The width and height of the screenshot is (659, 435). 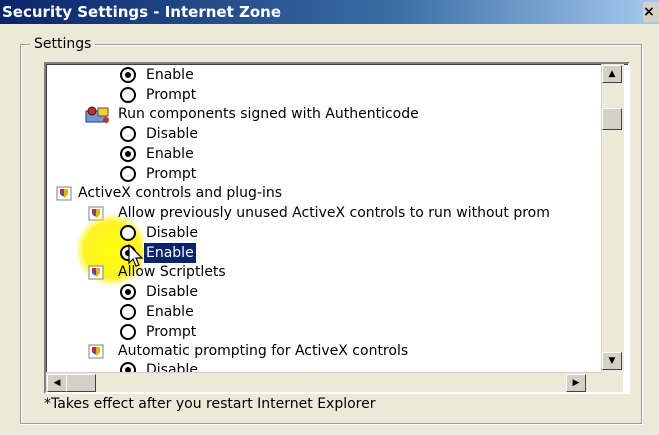 What do you see at coordinates (612, 382) in the screenshot?
I see `scrollbar-corner` at bounding box center [612, 382].